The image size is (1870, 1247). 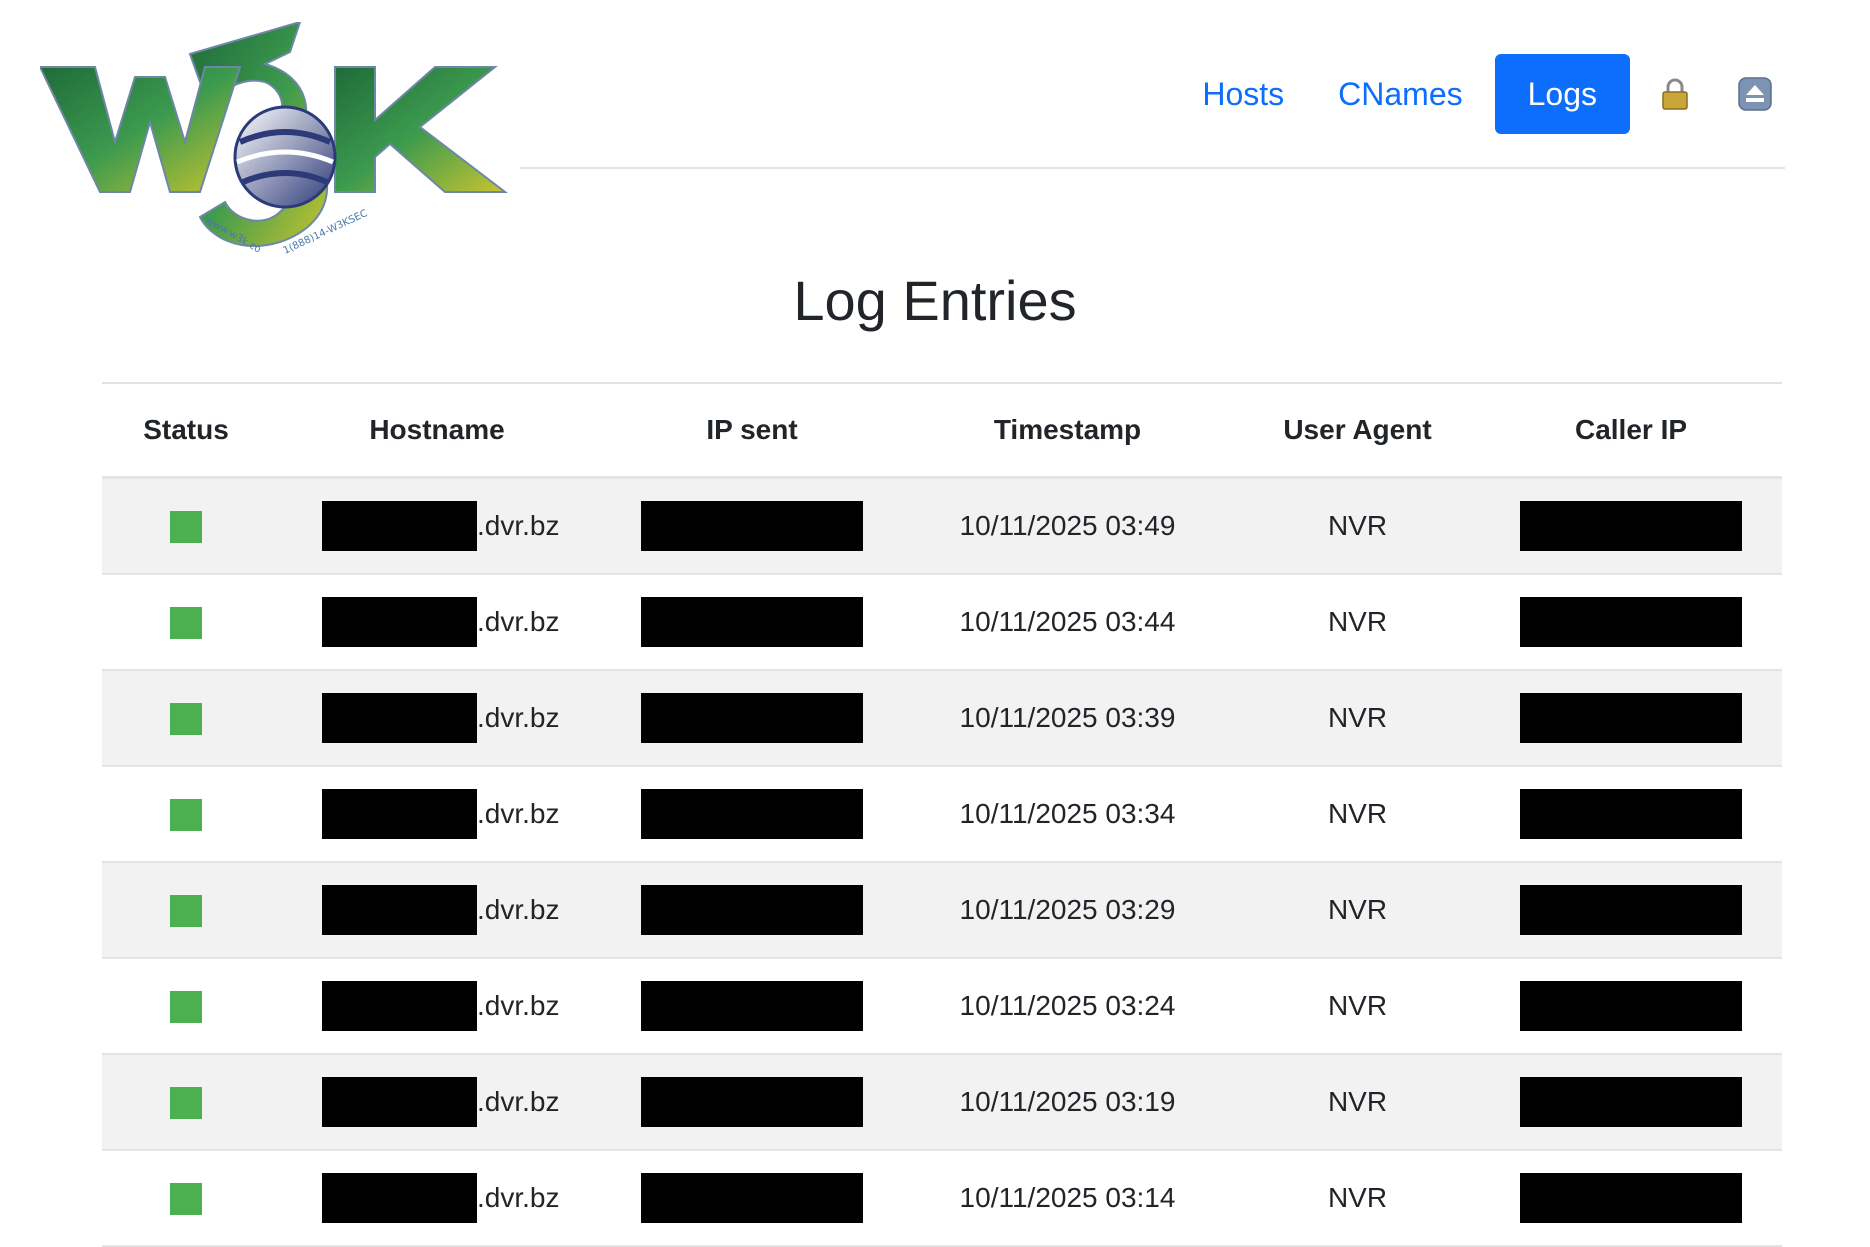 What do you see at coordinates (1485, 94) in the screenshot?
I see `top-nav: Hosts CNames Logs` at bounding box center [1485, 94].